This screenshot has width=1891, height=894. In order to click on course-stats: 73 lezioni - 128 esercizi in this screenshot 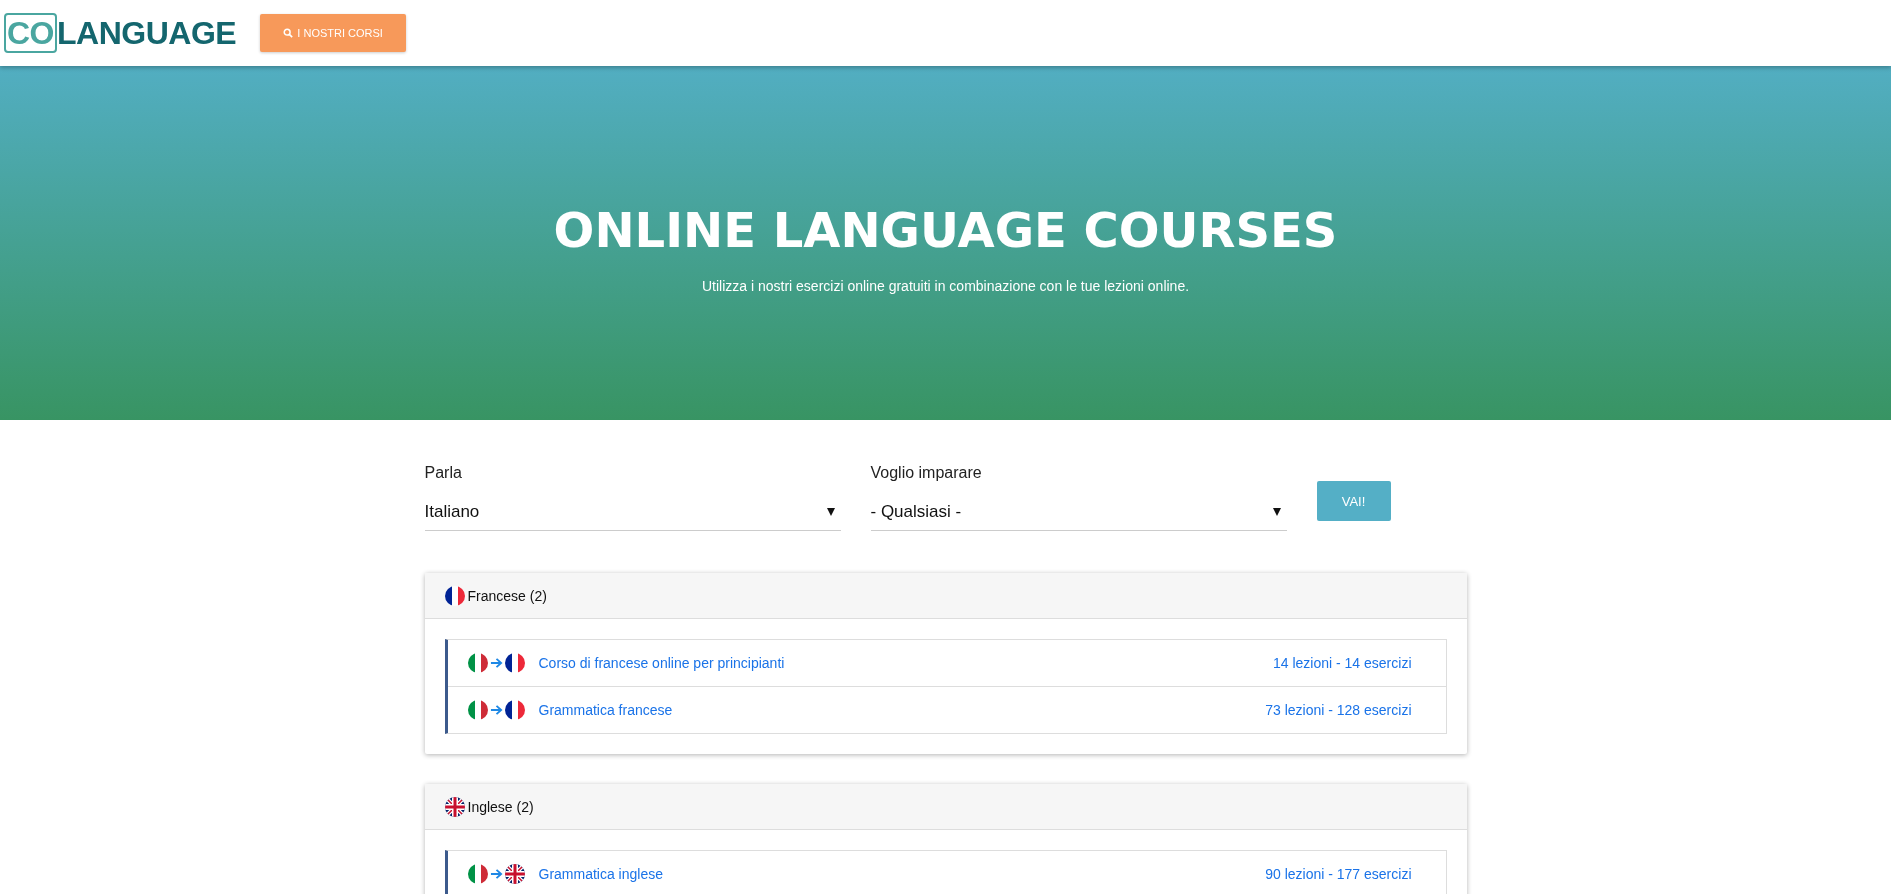, I will do `click(1338, 710)`.